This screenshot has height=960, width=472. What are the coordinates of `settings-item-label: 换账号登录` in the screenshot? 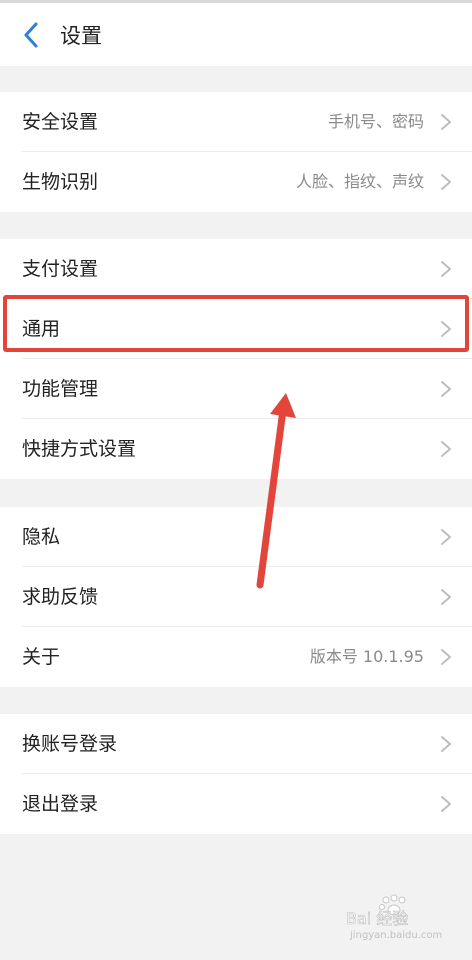 It's located at (70, 744).